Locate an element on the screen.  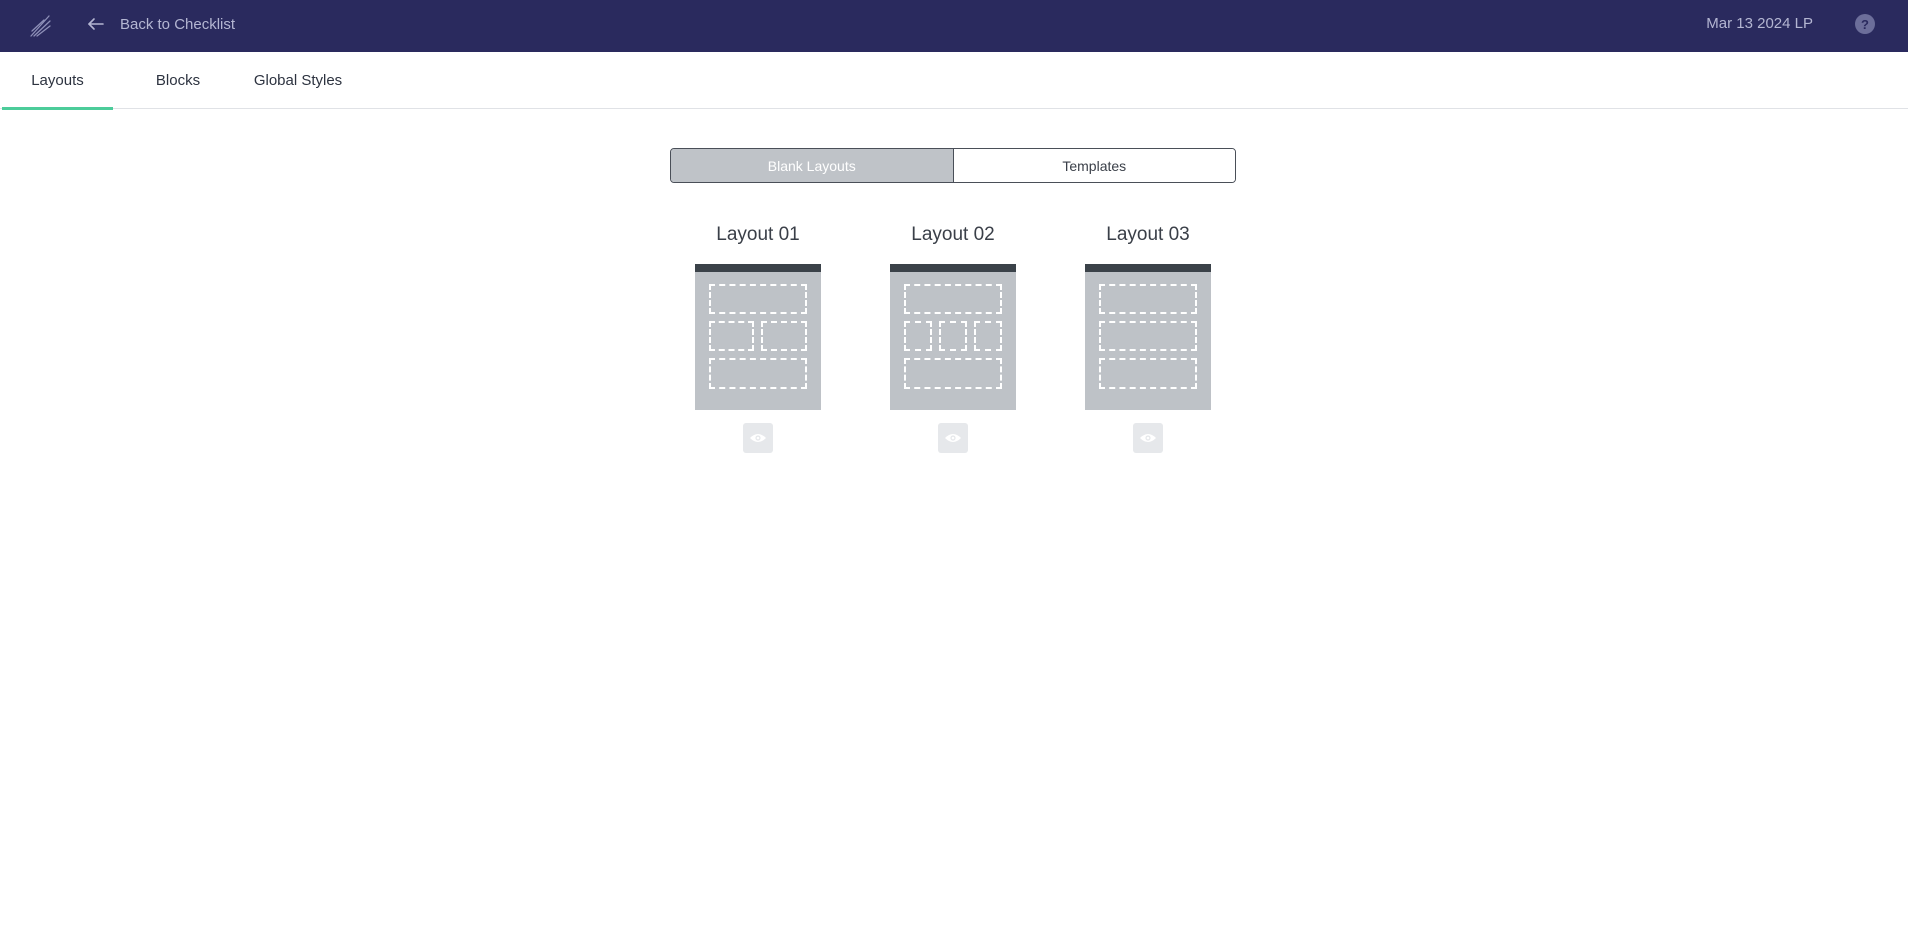
tab-bar: Layouts Blocks Global Styles is located at coordinates (954, 81).